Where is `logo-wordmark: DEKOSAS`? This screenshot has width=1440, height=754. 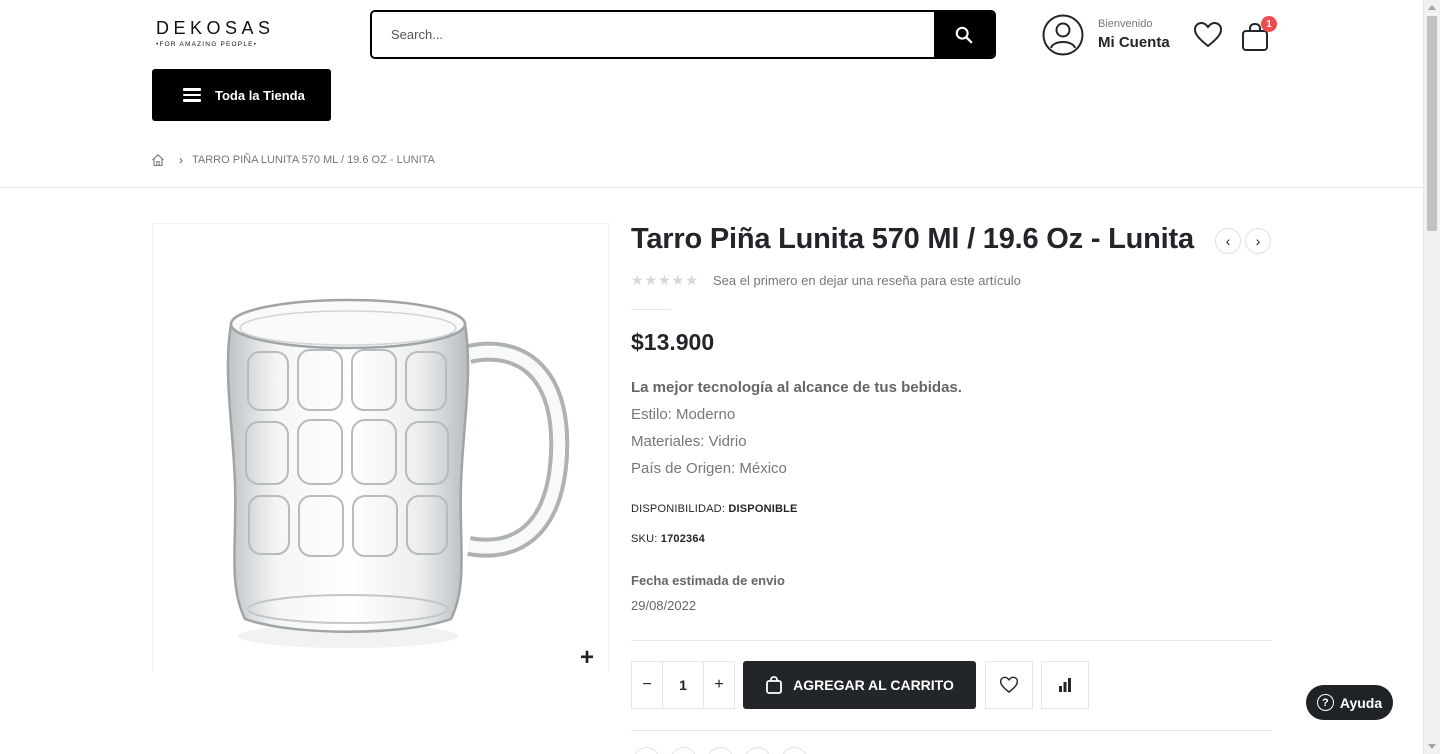 logo-wordmark: DEKOSAS is located at coordinates (215, 28).